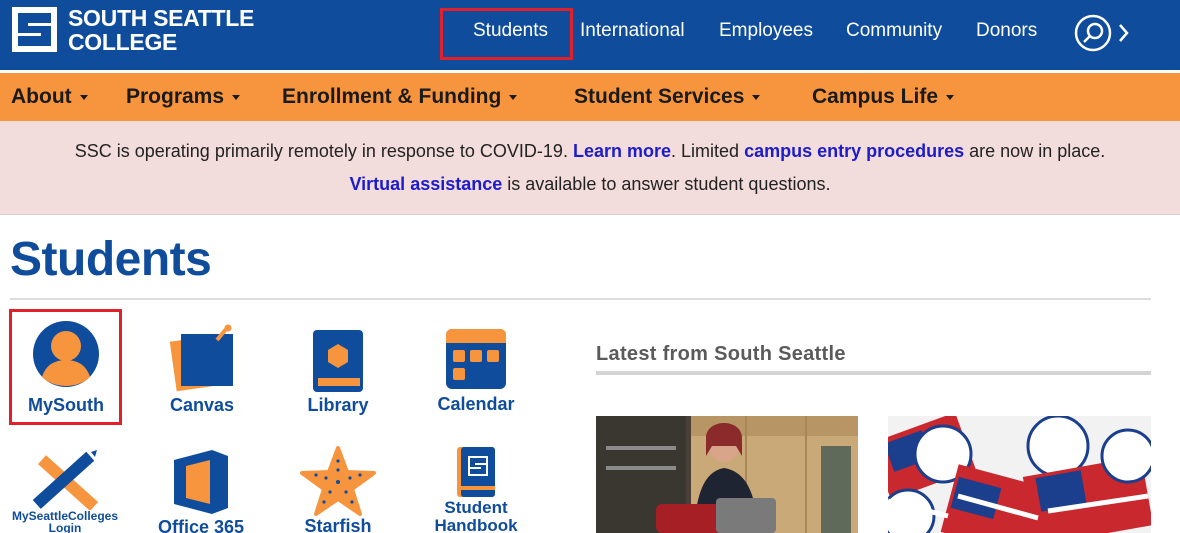  I want to click on pencil-ruler-icon, so click(65, 480).